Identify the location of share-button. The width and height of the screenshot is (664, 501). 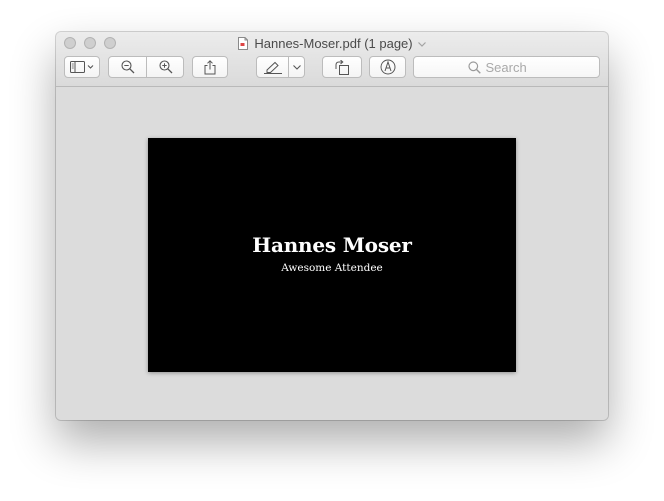
(210, 67).